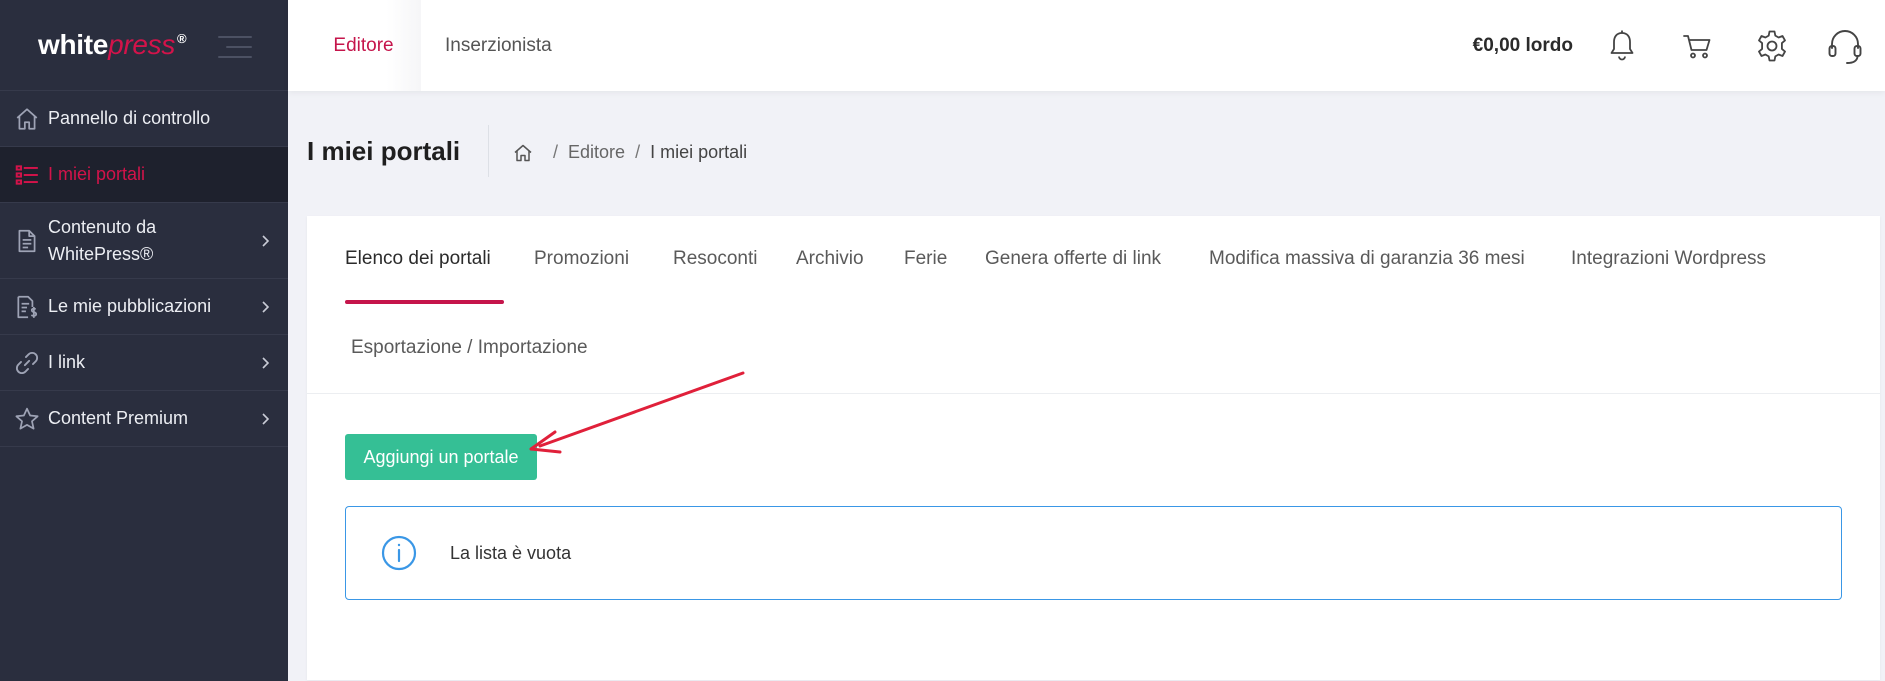 The image size is (1885, 681). Describe the element at coordinates (1093, 393) in the screenshot. I see `tabs-divider` at that location.